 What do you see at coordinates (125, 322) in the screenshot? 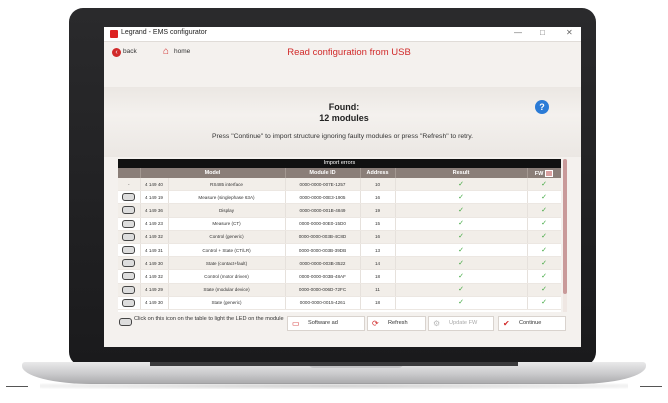
I see `led-icon` at bounding box center [125, 322].